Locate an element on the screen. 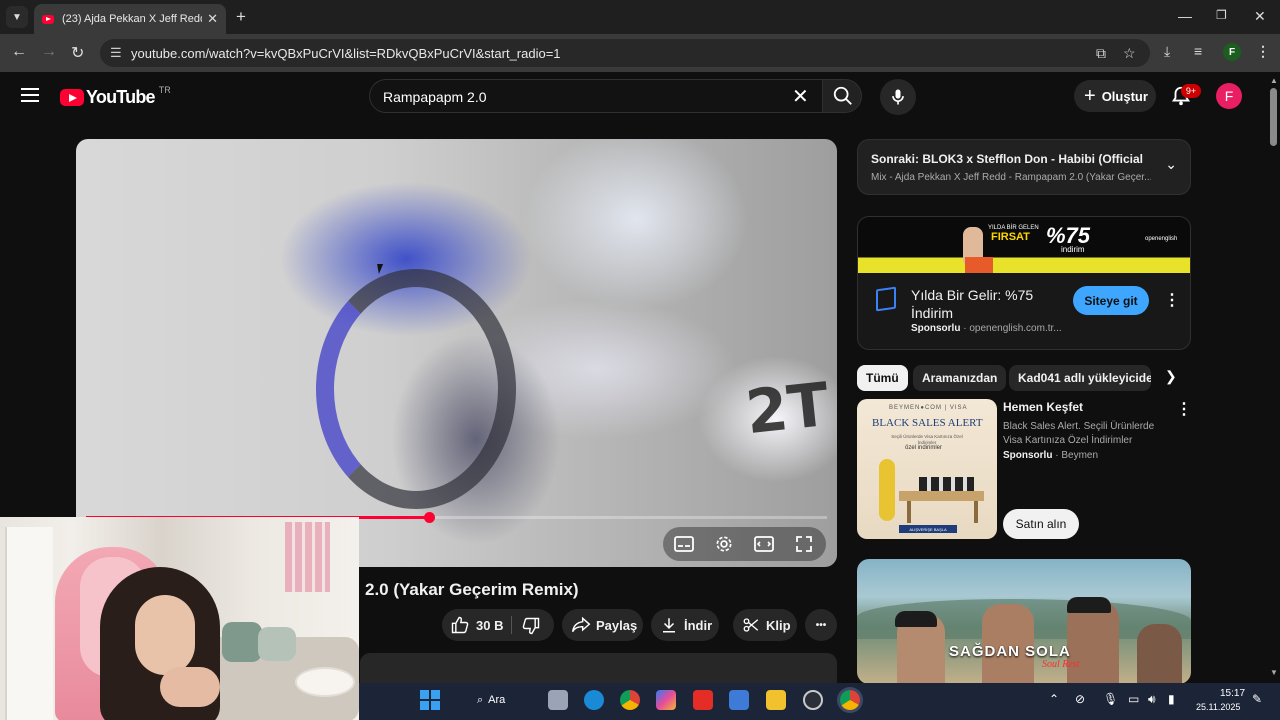 The height and width of the screenshot is (720, 1280). filter-chip-uploader: Kad041 adlı yükleyiciden is located at coordinates (1080, 378).